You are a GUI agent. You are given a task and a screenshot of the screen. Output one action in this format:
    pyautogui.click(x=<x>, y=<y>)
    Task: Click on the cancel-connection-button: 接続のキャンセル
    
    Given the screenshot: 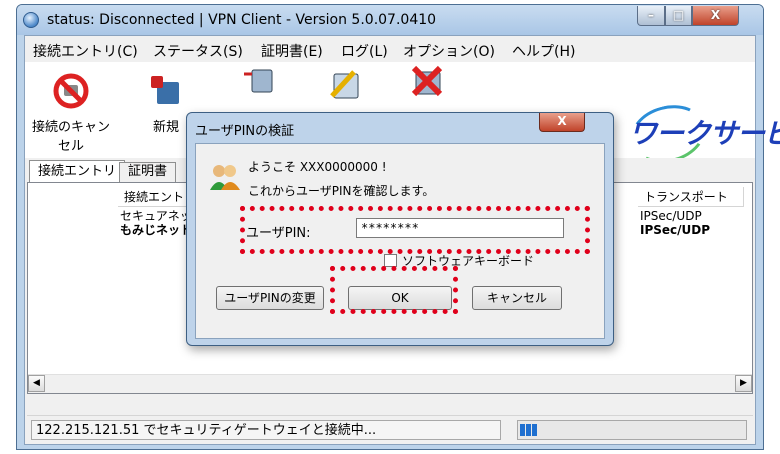 What is the action you would take?
    pyautogui.click(x=71, y=113)
    